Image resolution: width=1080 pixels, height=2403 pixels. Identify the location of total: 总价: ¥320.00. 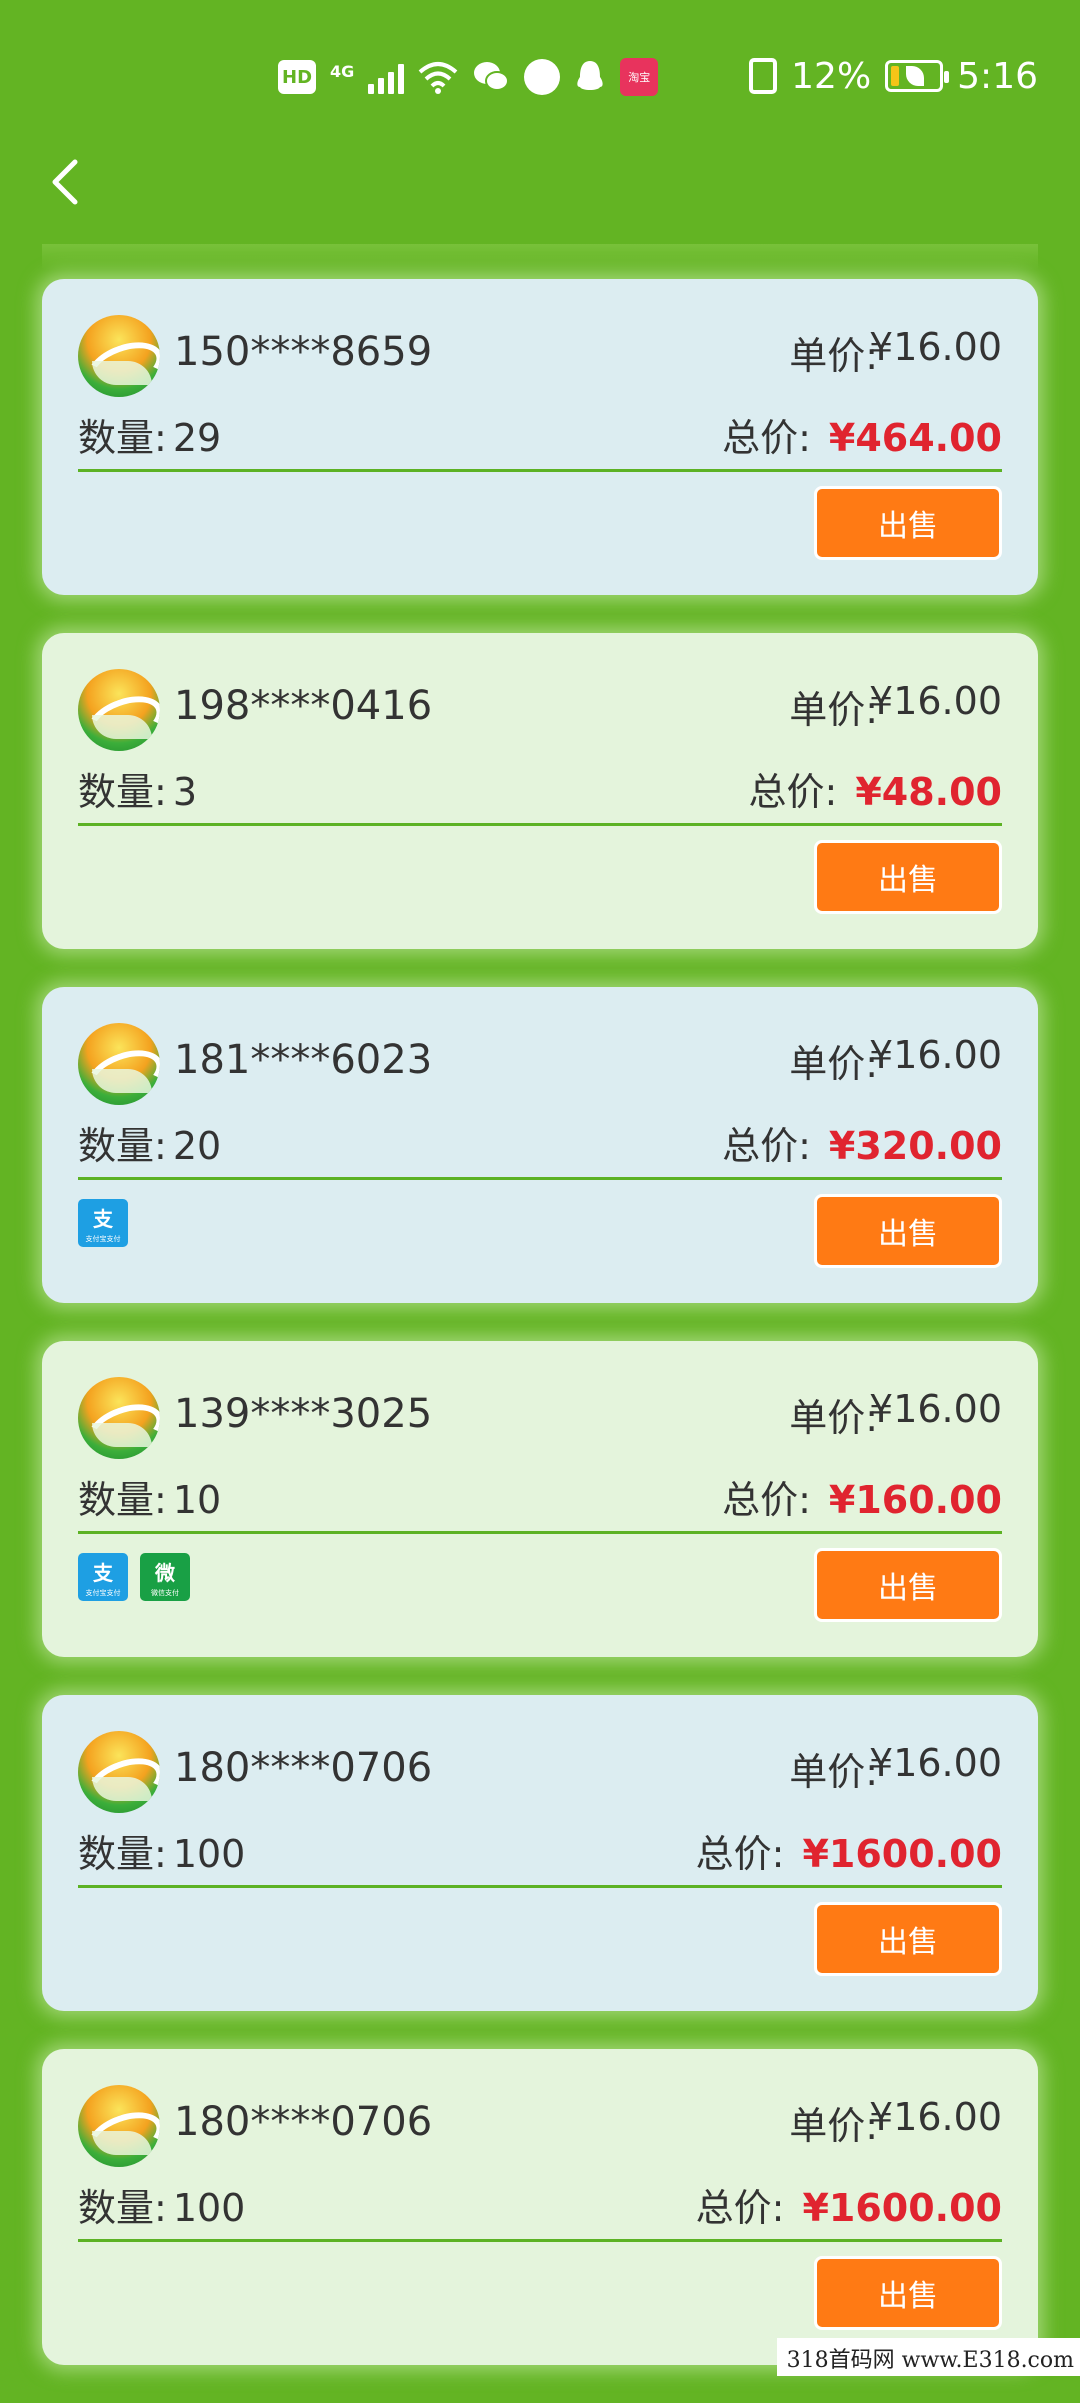
(862, 1142).